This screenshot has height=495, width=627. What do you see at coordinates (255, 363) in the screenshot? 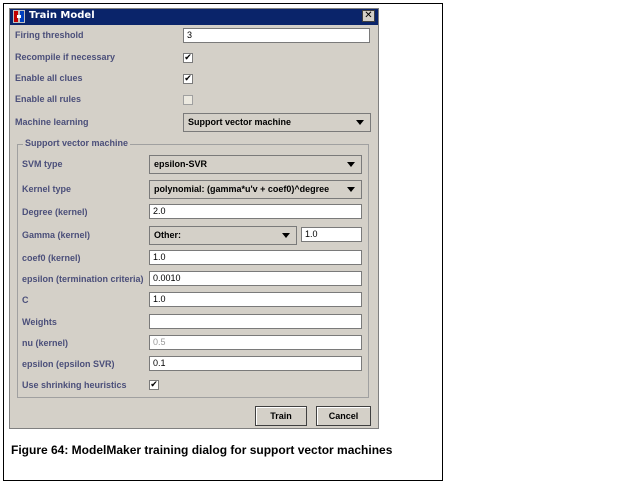
I see `epsilon-svr-input: 0.1` at bounding box center [255, 363].